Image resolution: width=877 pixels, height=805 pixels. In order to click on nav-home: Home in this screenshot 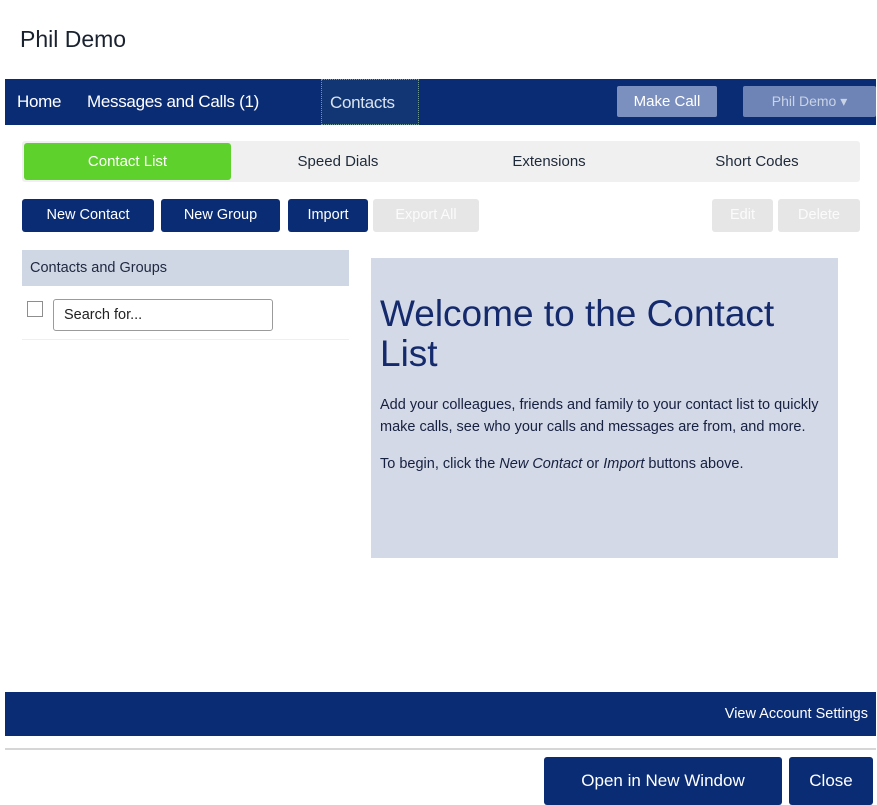, I will do `click(39, 102)`.